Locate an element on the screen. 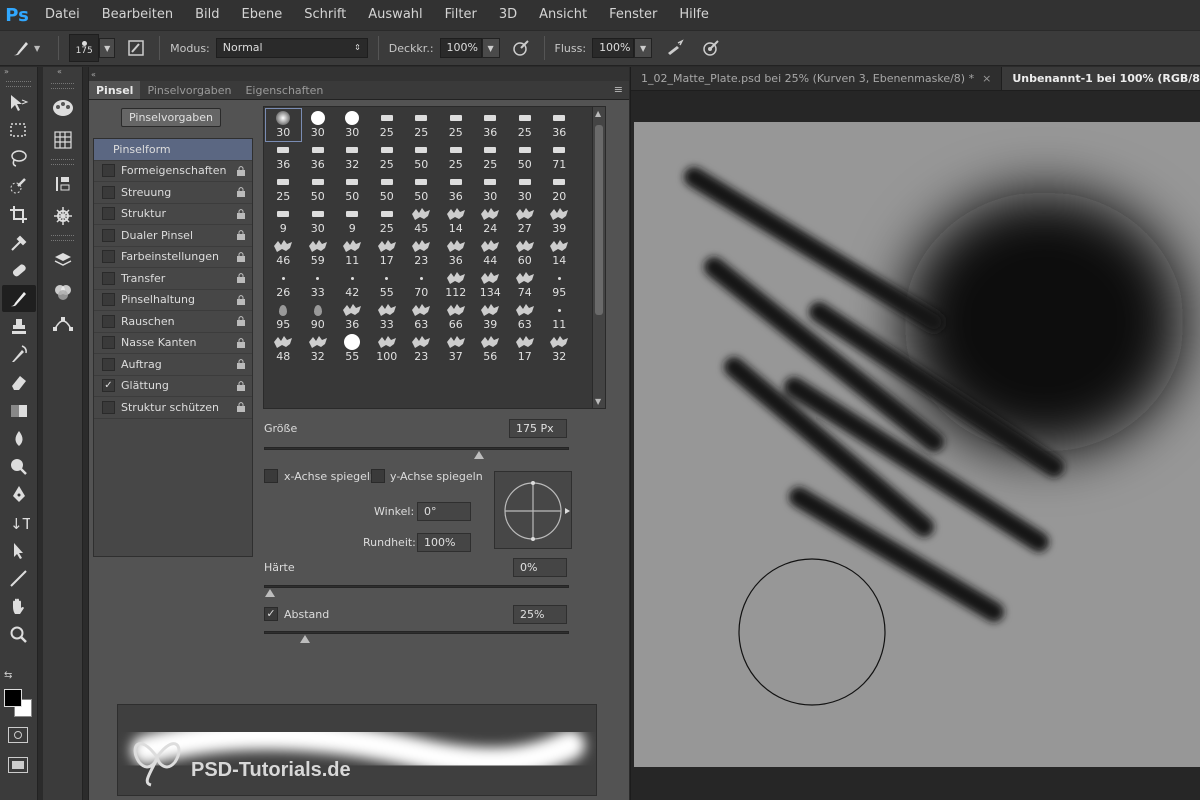 Image resolution: width=1200 pixels, height=800 pixels. brush-tip: 42 is located at coordinates (352, 285).